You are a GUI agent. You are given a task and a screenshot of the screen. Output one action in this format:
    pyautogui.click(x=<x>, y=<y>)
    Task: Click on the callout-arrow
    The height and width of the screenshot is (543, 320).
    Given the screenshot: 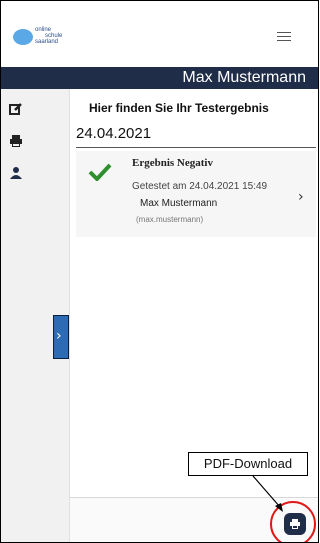 What is the action you would take?
    pyautogui.click(x=267, y=493)
    